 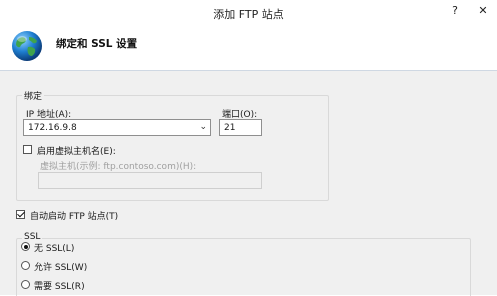 What do you see at coordinates (59, 285) in the screenshot?
I see `ssl-option-require-label: 需要 SSL(R)` at bounding box center [59, 285].